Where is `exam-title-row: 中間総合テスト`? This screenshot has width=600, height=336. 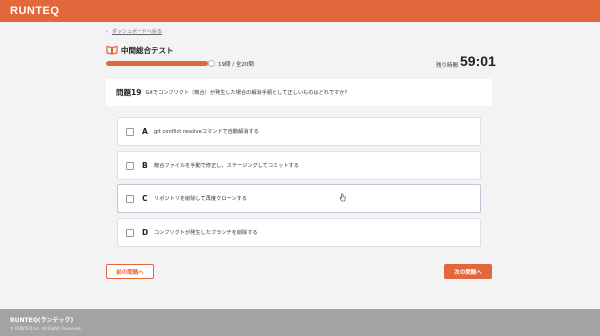
exam-title-row: 中間総合テスト is located at coordinates (140, 50).